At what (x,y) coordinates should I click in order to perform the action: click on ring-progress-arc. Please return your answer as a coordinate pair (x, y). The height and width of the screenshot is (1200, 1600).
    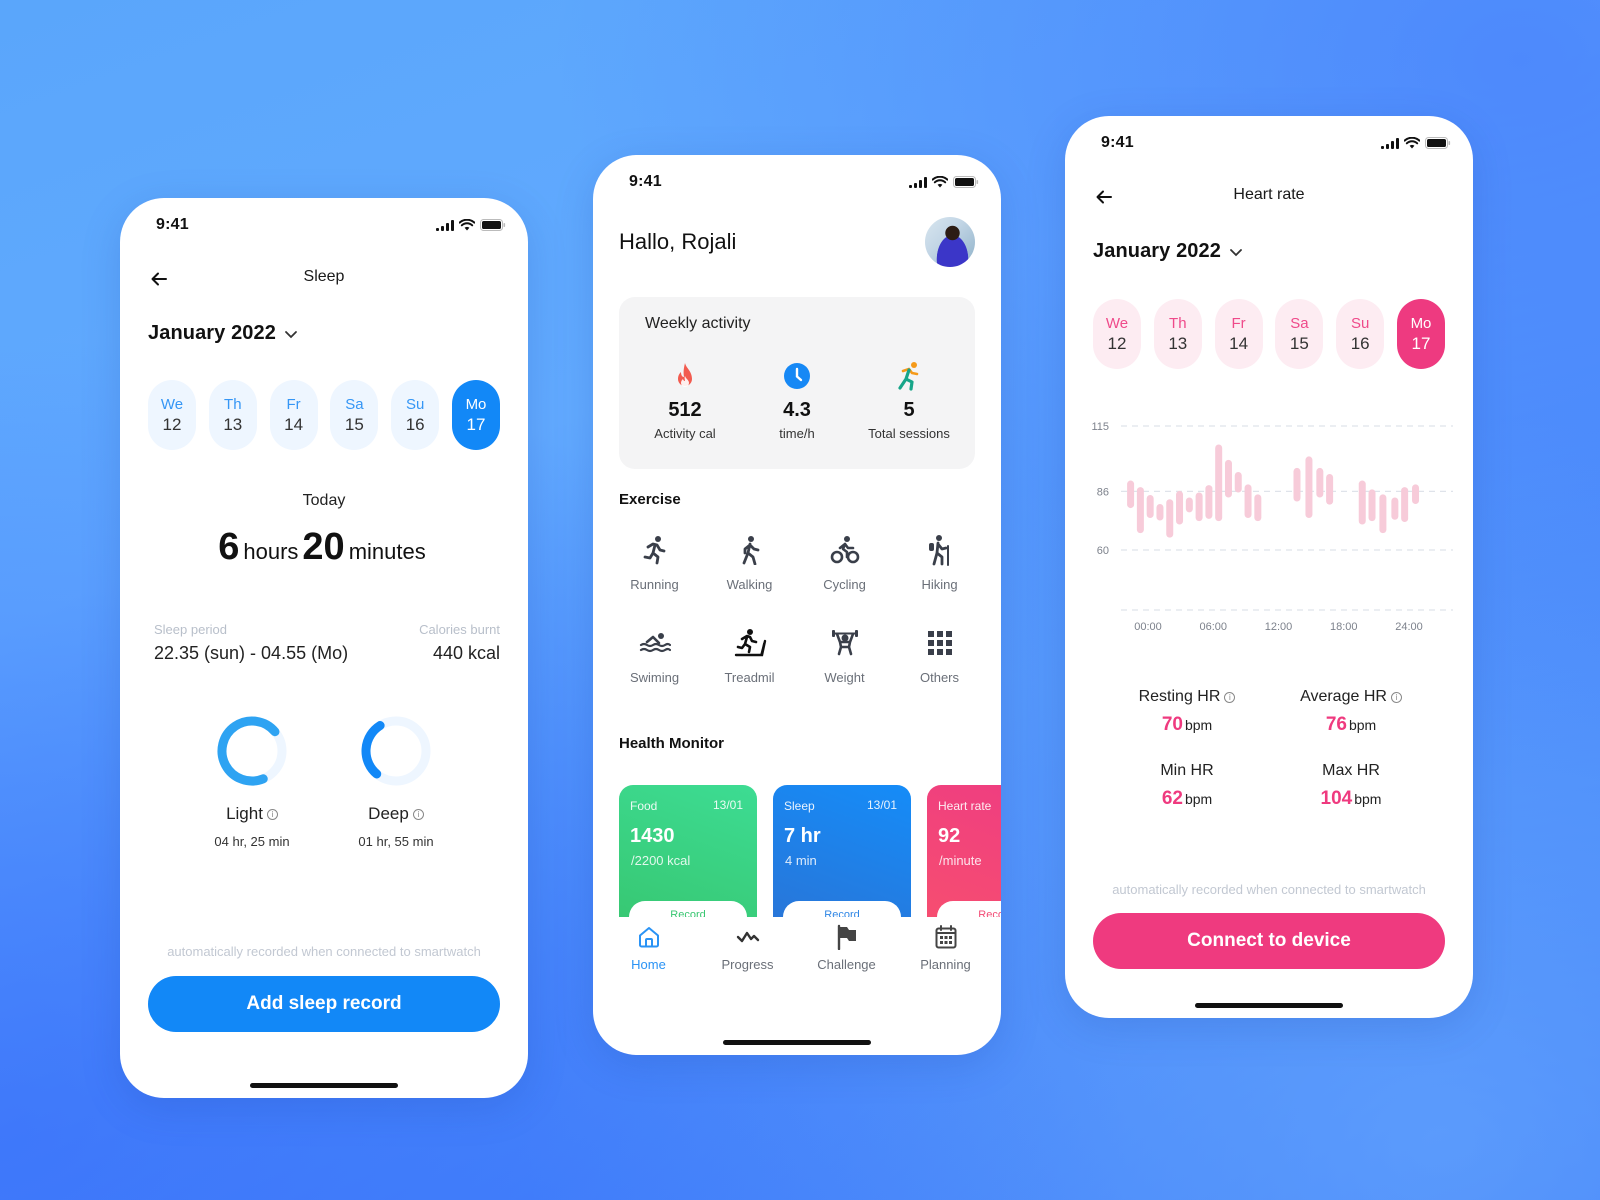
    Looking at the image, I should click on (373, 750).